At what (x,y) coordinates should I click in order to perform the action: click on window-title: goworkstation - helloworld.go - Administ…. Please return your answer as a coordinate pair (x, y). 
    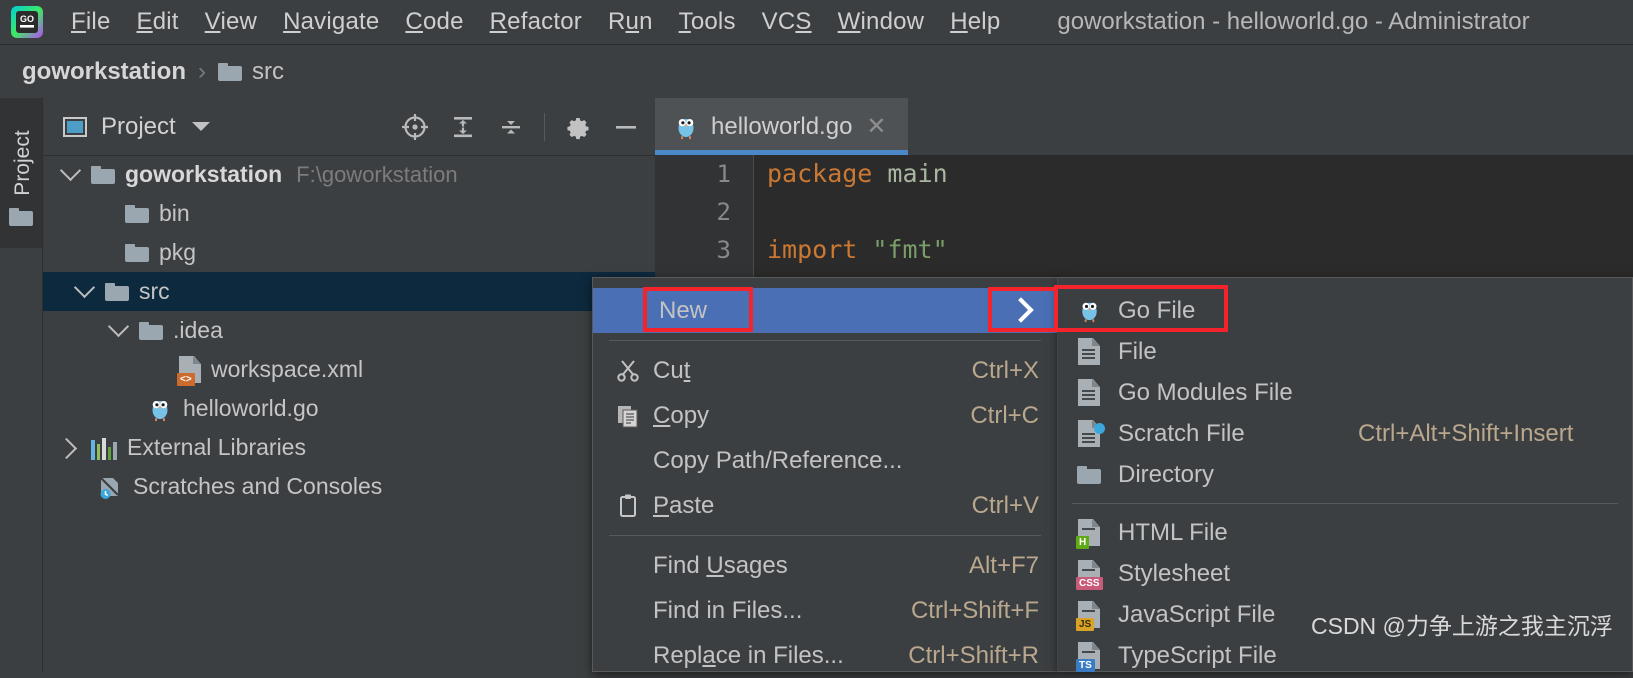
    Looking at the image, I should click on (1293, 21).